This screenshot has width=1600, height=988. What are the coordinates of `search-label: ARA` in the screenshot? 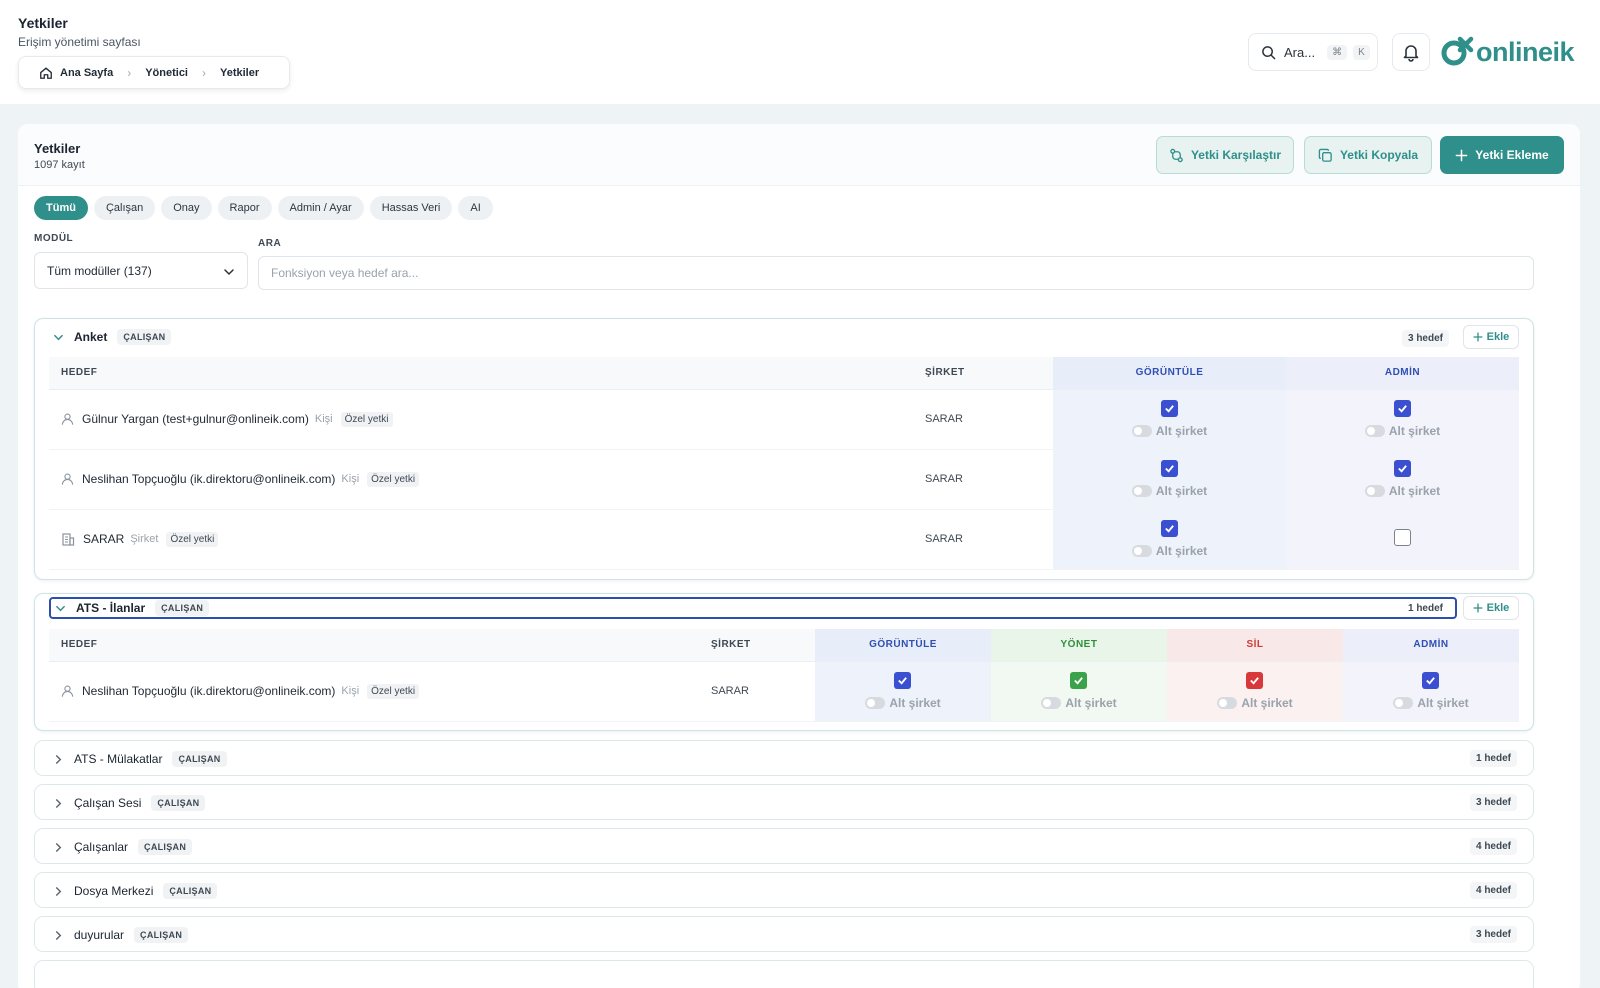 It's located at (270, 243).